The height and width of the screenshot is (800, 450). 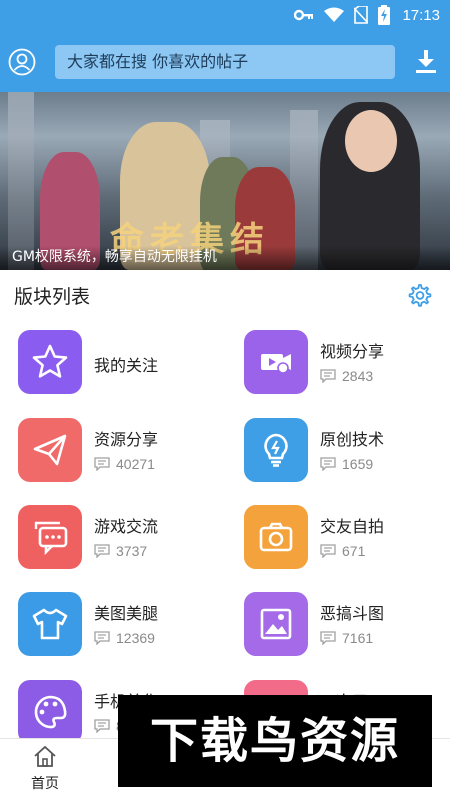 I want to click on banner-face, so click(x=371, y=141).